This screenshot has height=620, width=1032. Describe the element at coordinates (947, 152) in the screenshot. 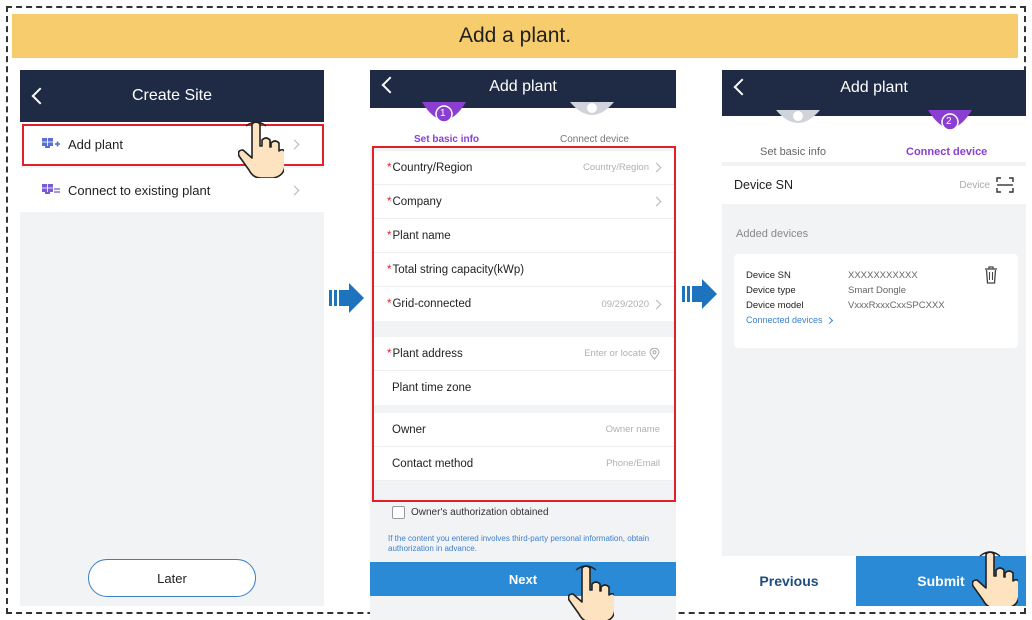

I see `step-label-active: Connect device` at that location.